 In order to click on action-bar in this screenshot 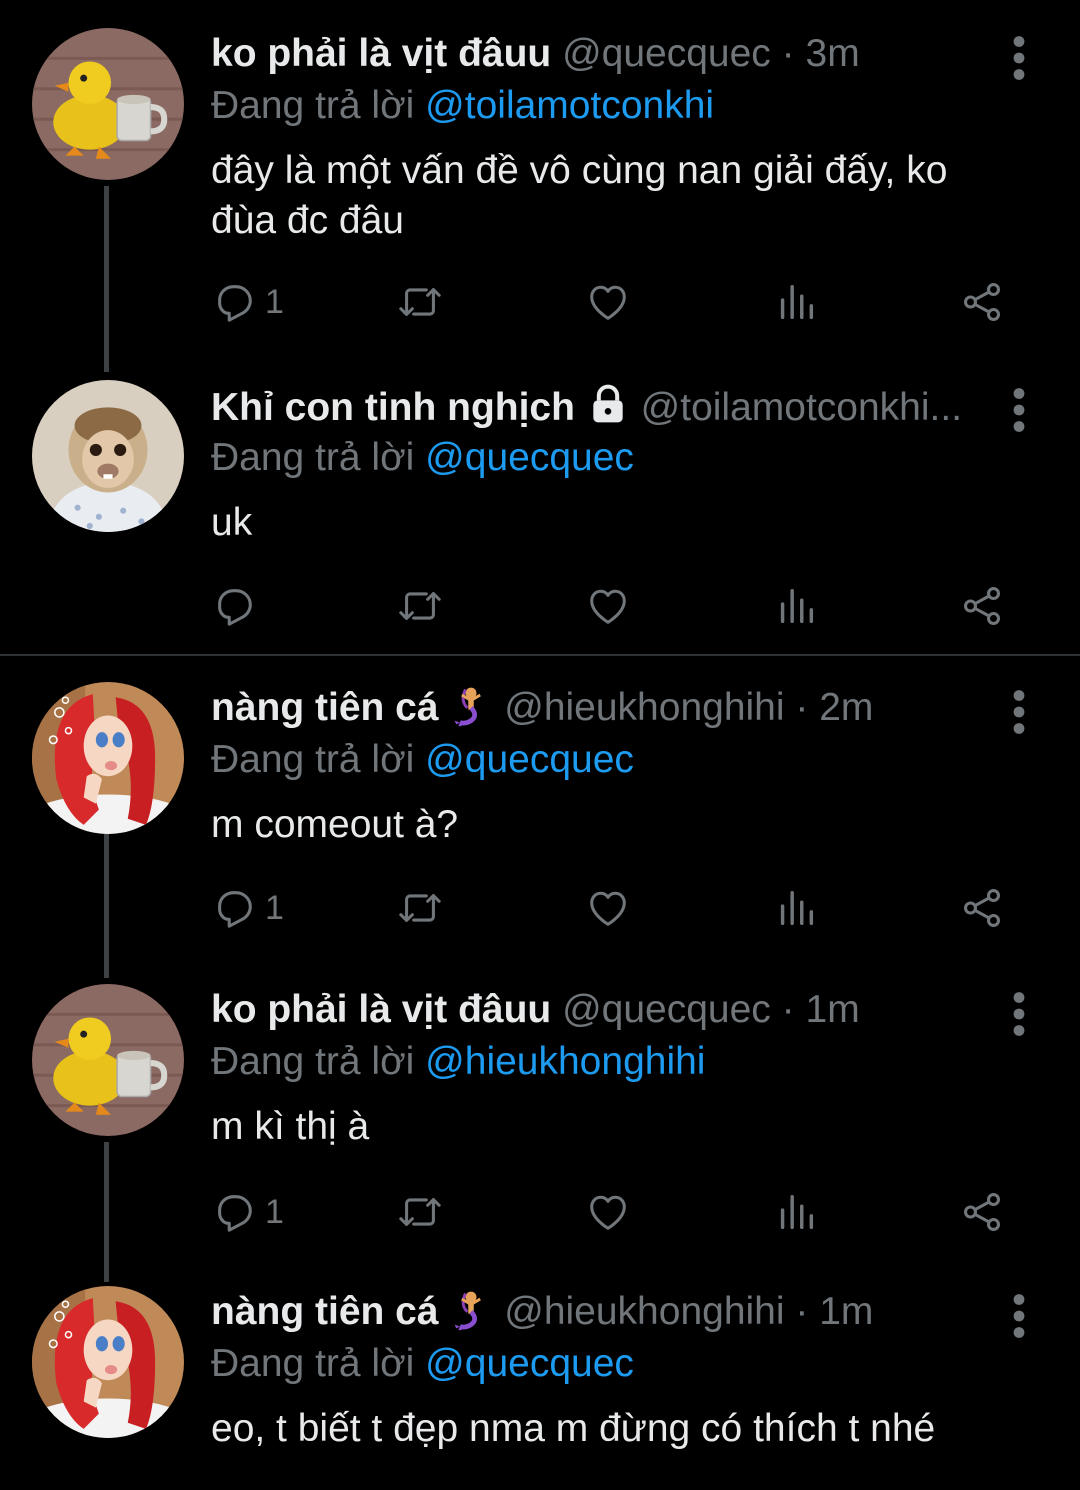, I will do `click(611, 606)`.